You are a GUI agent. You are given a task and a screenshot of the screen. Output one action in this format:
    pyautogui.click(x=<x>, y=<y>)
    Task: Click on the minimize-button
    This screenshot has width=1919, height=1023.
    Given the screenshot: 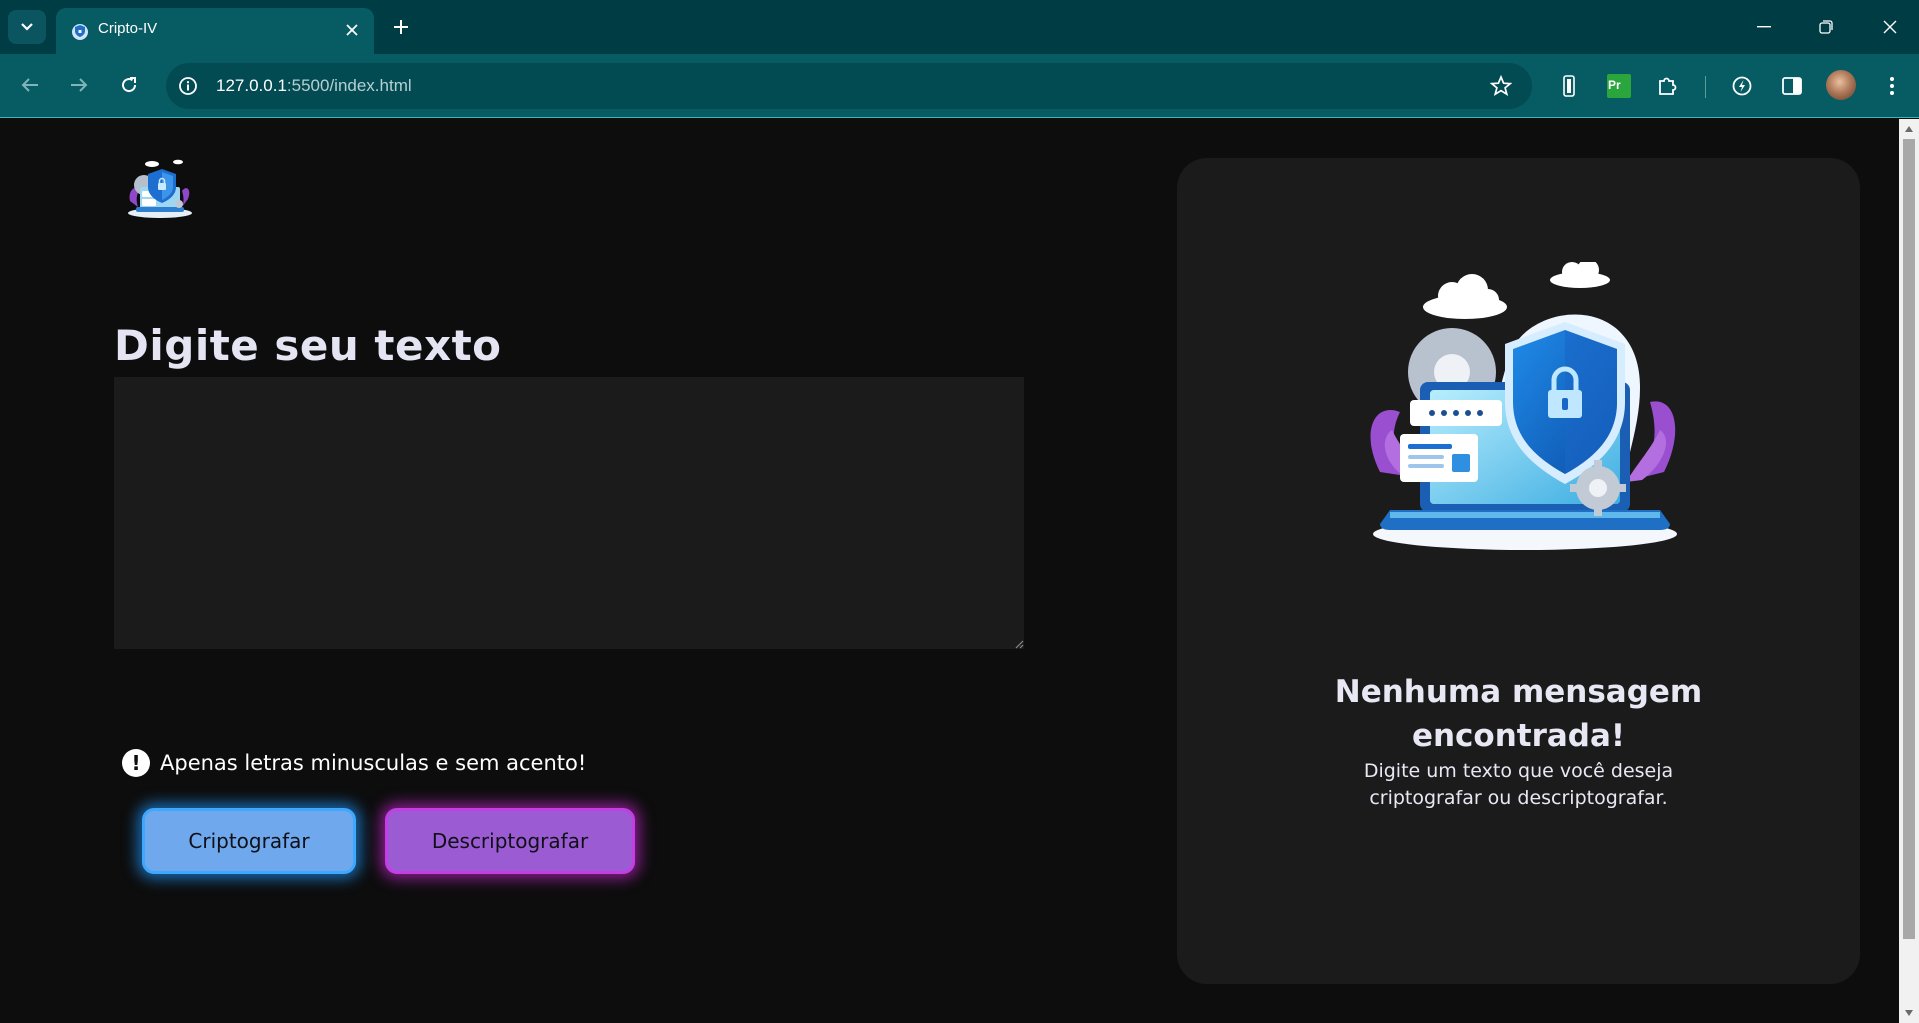 What is the action you would take?
    pyautogui.click(x=1764, y=27)
    